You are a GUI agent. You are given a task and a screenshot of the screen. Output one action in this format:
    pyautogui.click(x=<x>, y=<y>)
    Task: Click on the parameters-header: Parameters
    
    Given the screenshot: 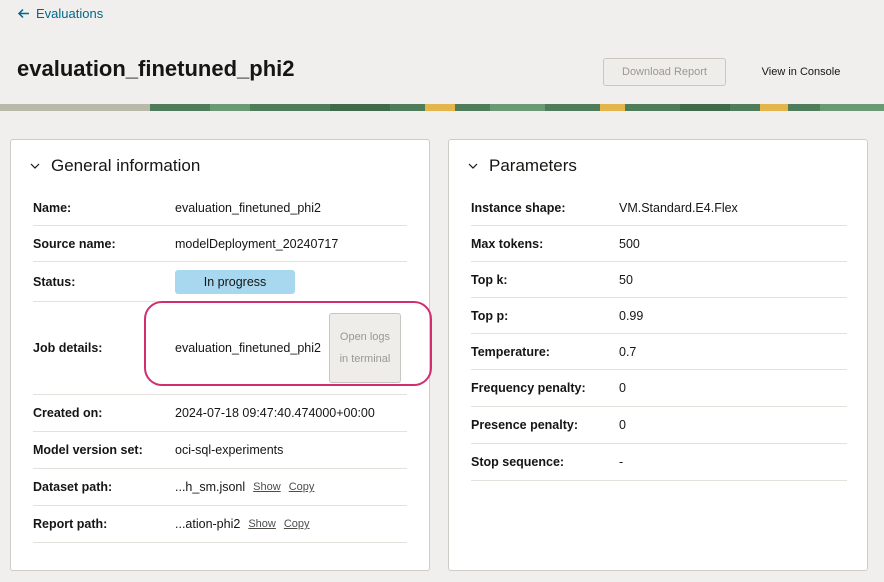 What is the action you would take?
    pyautogui.click(x=522, y=166)
    